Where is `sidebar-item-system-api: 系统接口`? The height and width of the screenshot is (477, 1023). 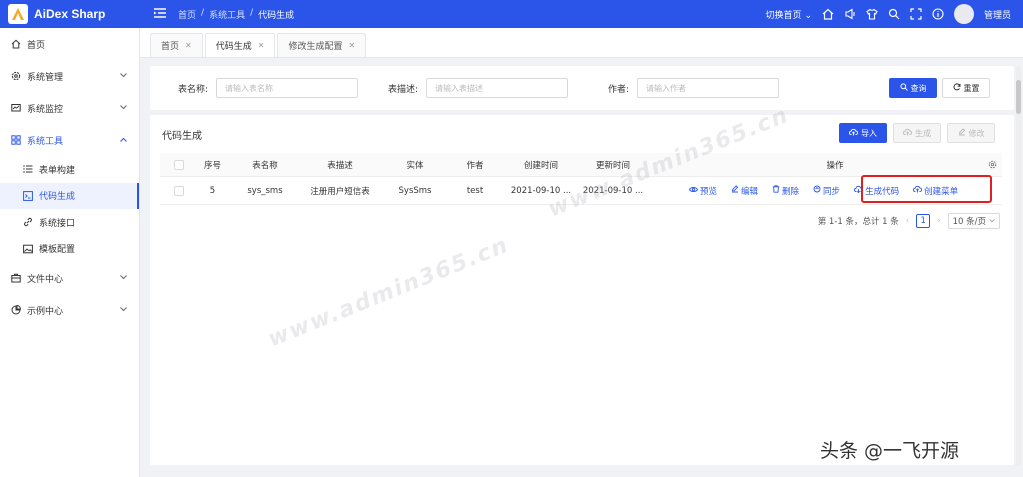
sidebar-item-system-api: 系统接口 is located at coordinates (69, 222).